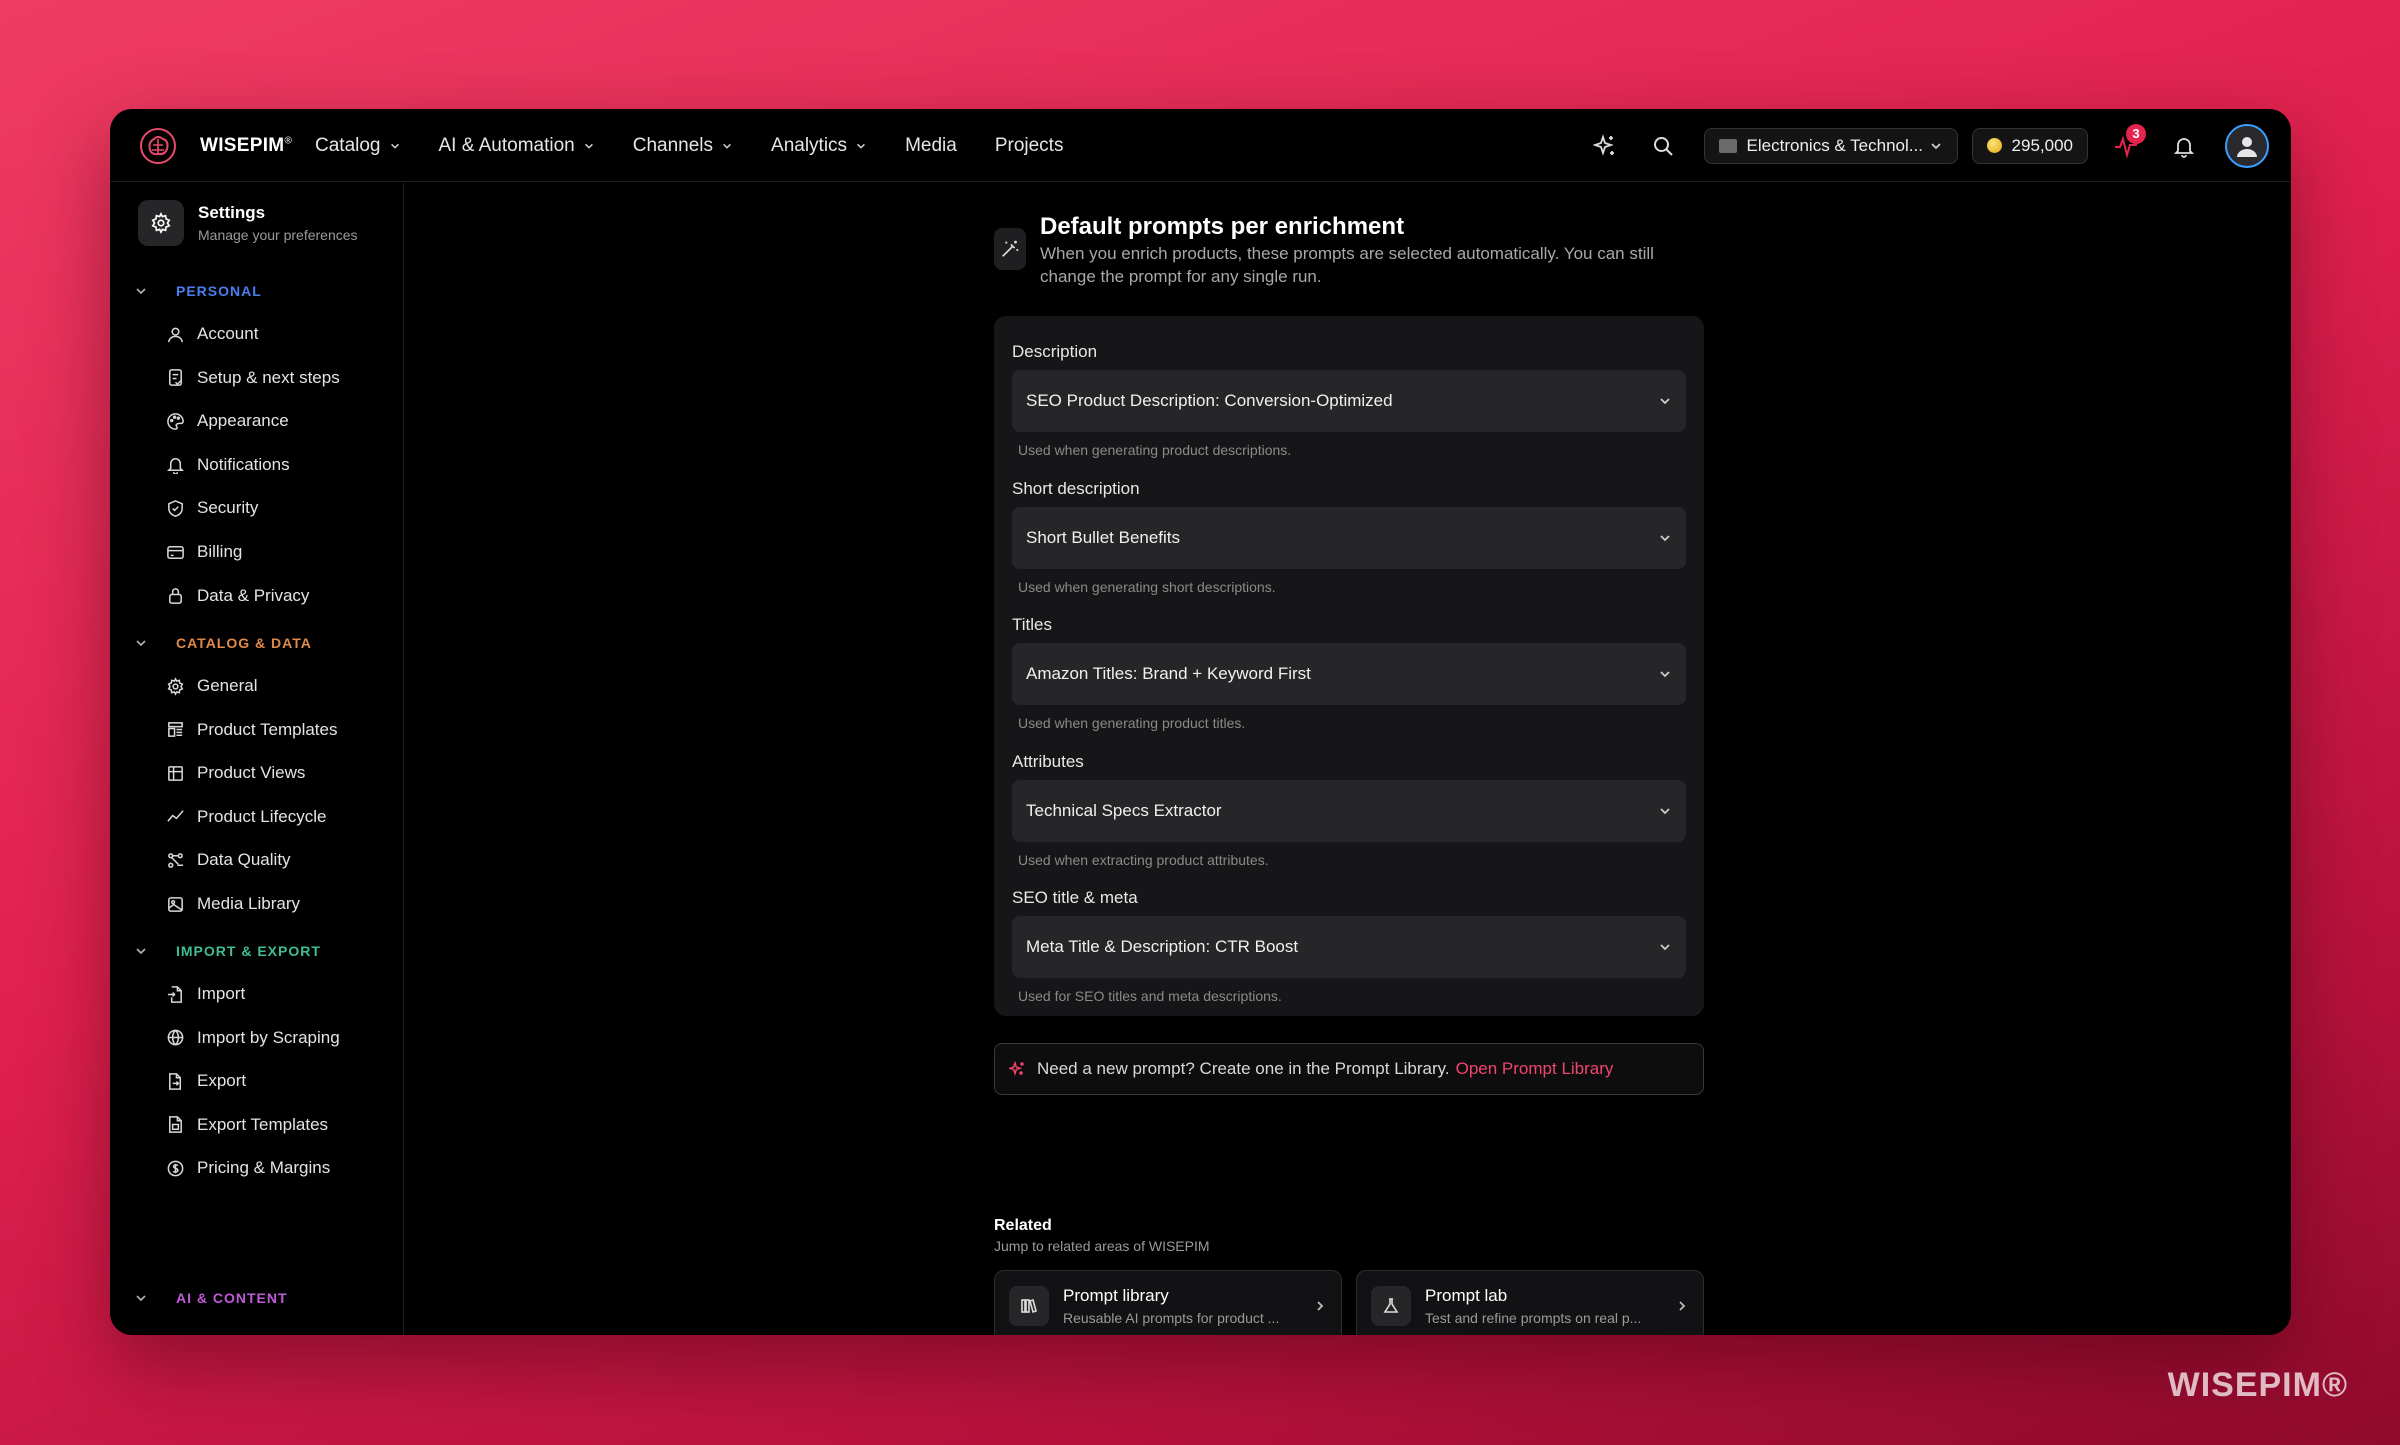  I want to click on user-avatar-button, so click(2247, 145).